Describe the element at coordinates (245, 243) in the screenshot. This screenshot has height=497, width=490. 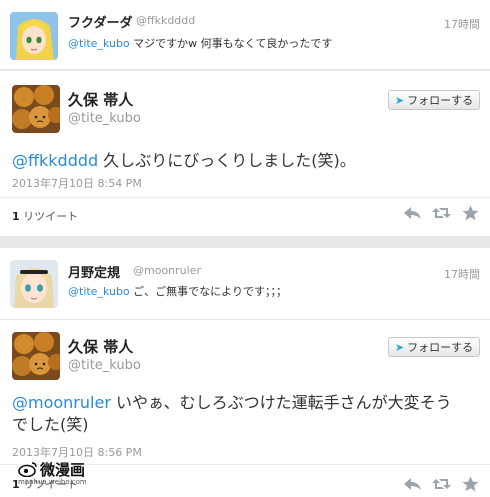
I see `section-gap` at that location.